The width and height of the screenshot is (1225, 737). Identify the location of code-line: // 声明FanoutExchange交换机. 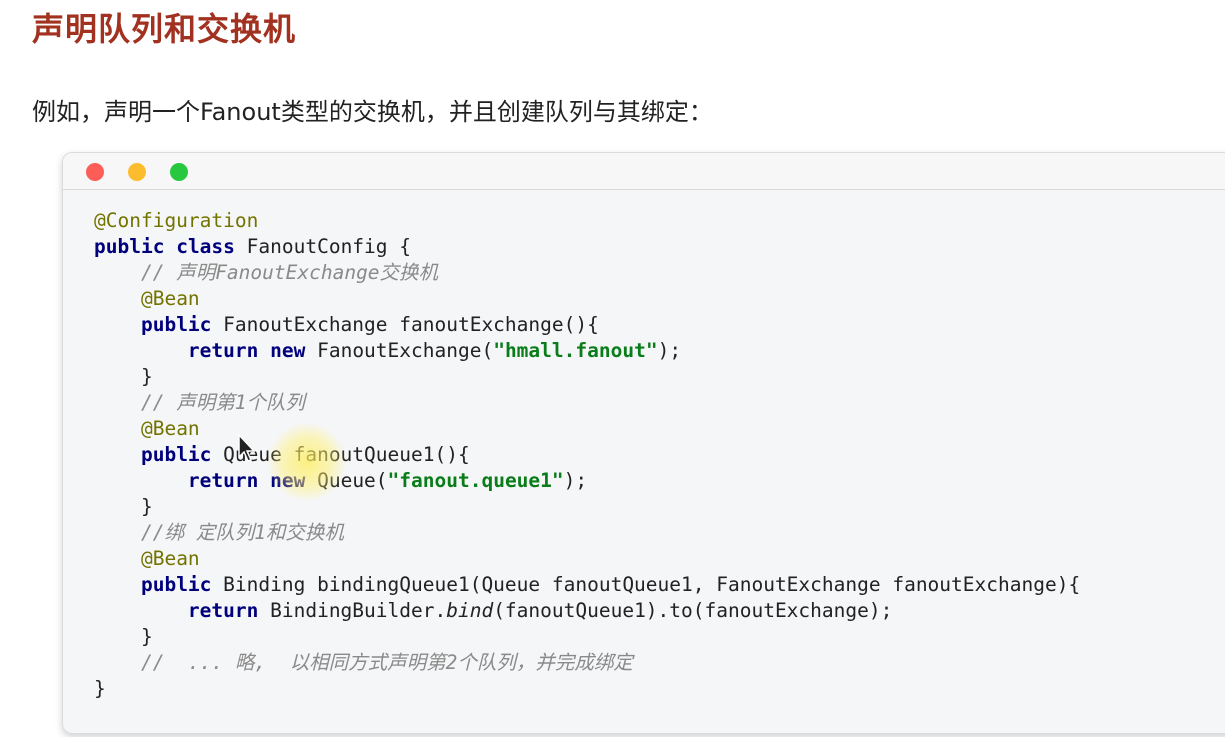
(587, 273).